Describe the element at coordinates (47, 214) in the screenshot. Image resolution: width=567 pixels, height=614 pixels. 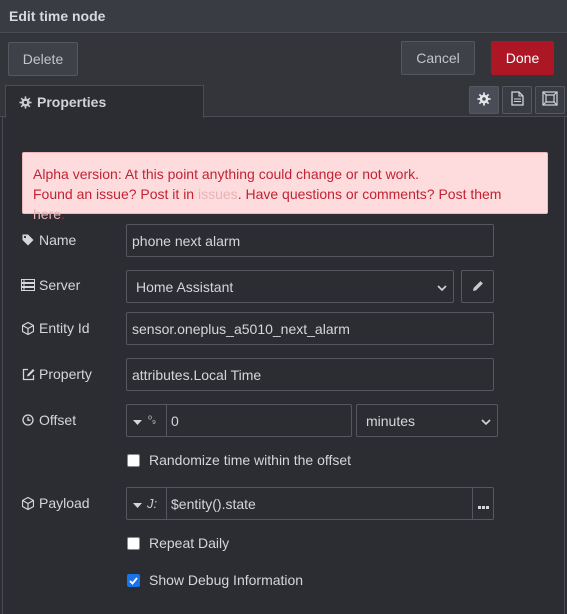
I see `here-link: here` at that location.